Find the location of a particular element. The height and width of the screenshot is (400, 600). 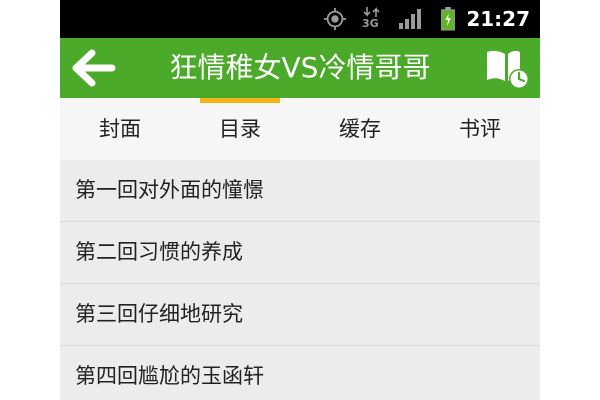

page-title: 狂情稚女VS冷情哥哥 is located at coordinates (300, 67).